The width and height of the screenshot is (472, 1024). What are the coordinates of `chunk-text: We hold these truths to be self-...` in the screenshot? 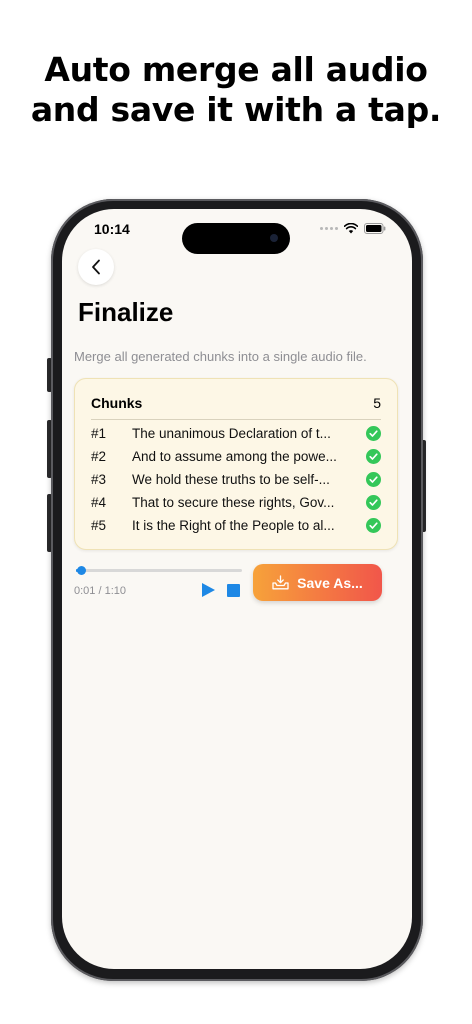 It's located at (231, 479).